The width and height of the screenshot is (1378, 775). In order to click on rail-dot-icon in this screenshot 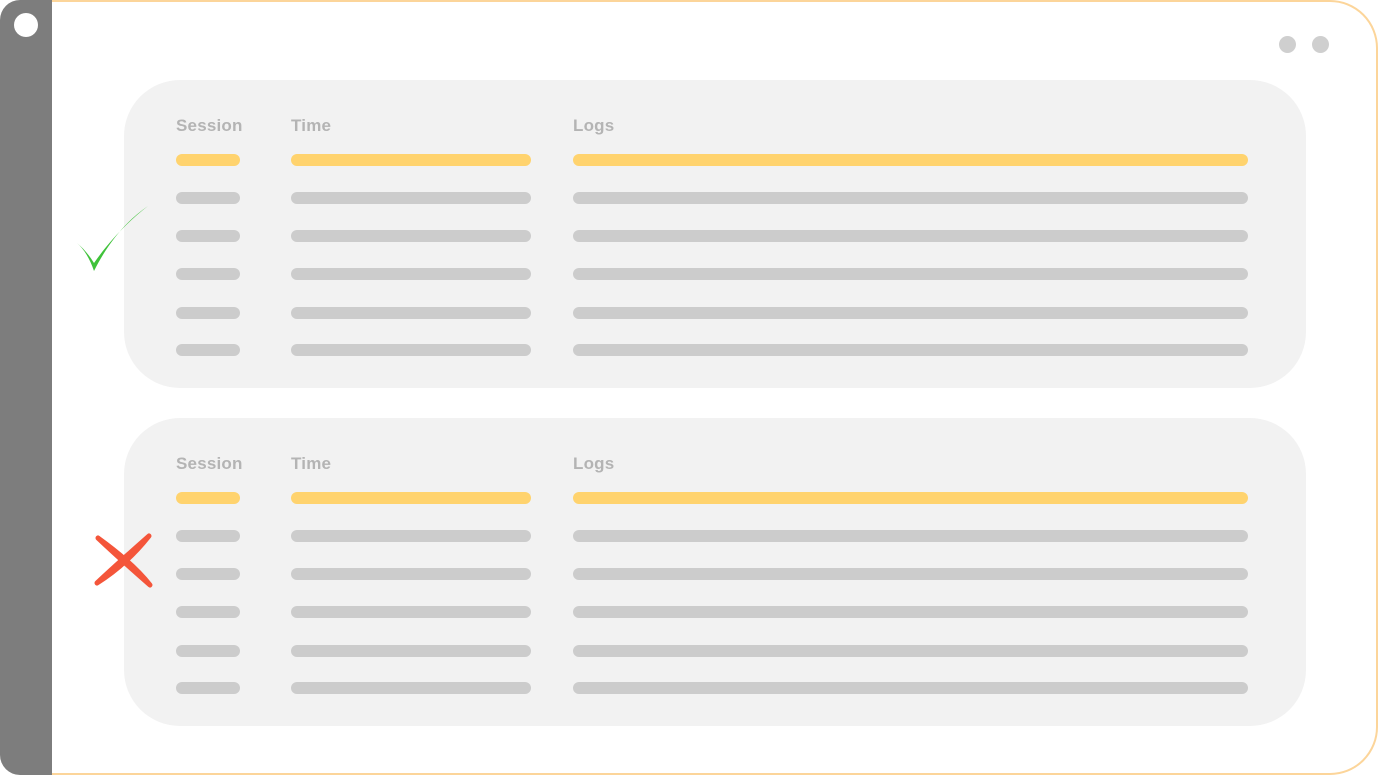, I will do `click(26, 25)`.